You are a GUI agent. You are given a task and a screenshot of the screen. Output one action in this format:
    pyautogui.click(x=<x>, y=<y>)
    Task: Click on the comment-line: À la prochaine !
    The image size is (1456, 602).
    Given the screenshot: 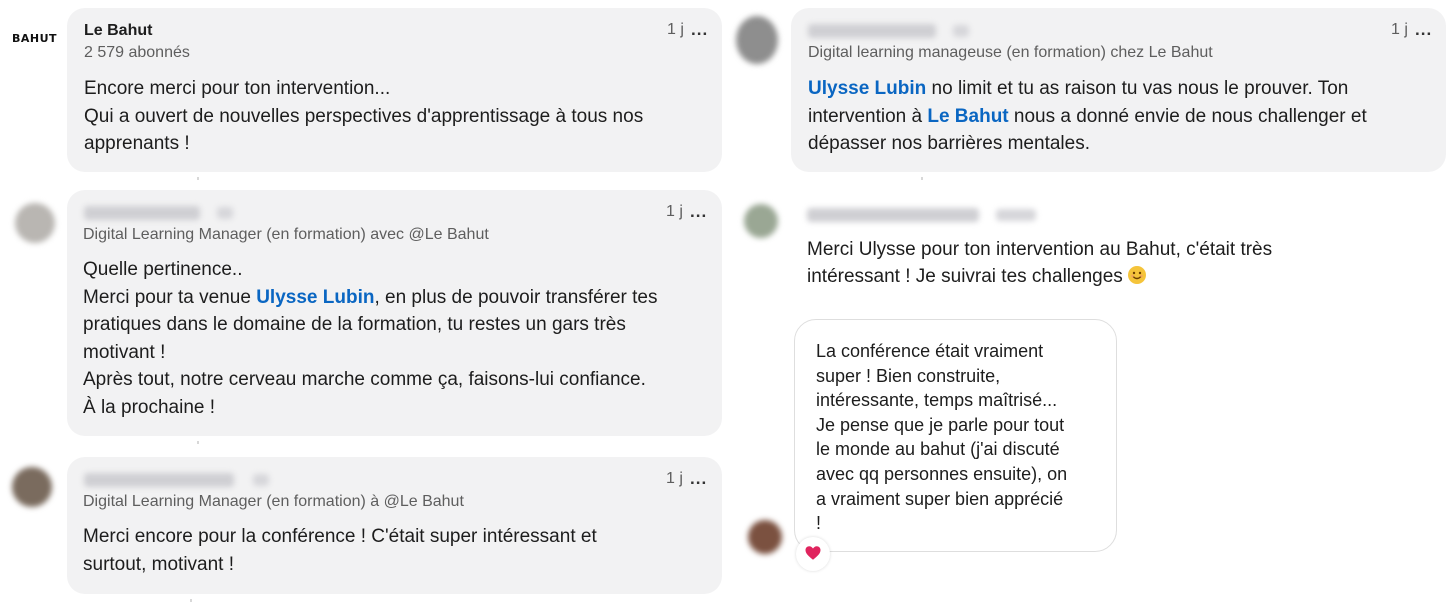 What is the action you would take?
    pyautogui.click(x=149, y=407)
    